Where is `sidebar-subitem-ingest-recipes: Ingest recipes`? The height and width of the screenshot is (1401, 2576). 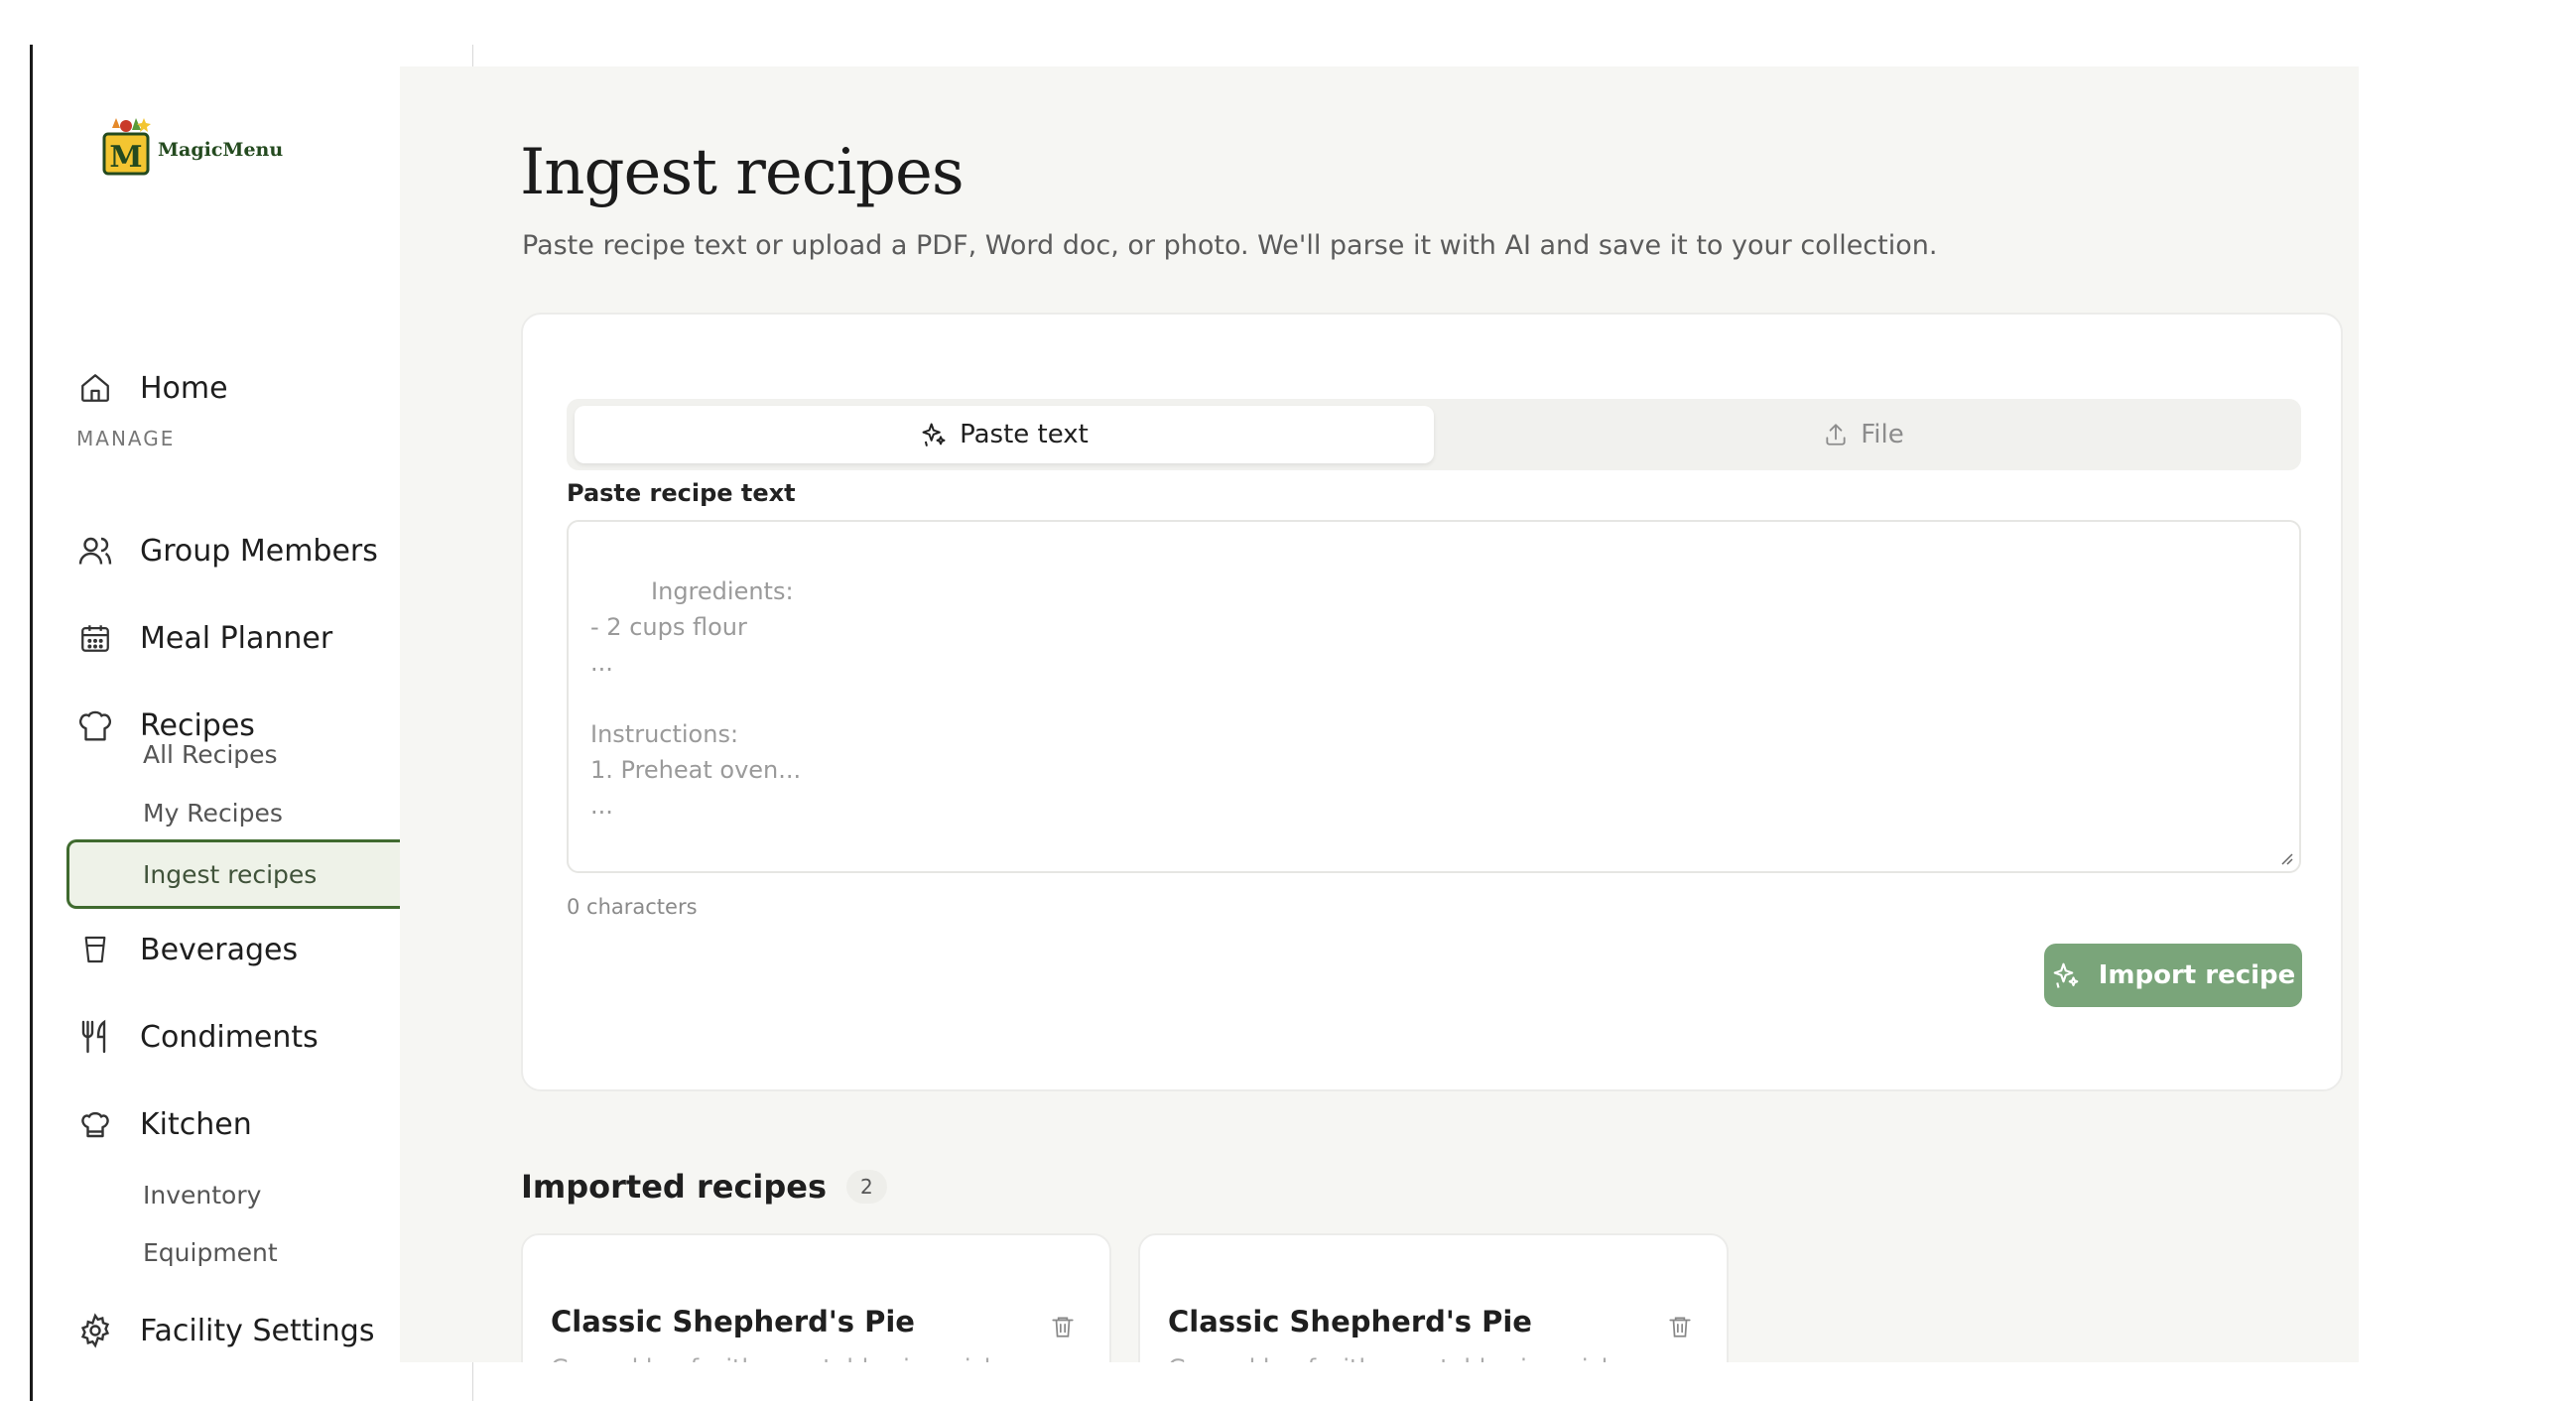 sidebar-subitem-ingest-recipes: Ingest recipes is located at coordinates (235, 874).